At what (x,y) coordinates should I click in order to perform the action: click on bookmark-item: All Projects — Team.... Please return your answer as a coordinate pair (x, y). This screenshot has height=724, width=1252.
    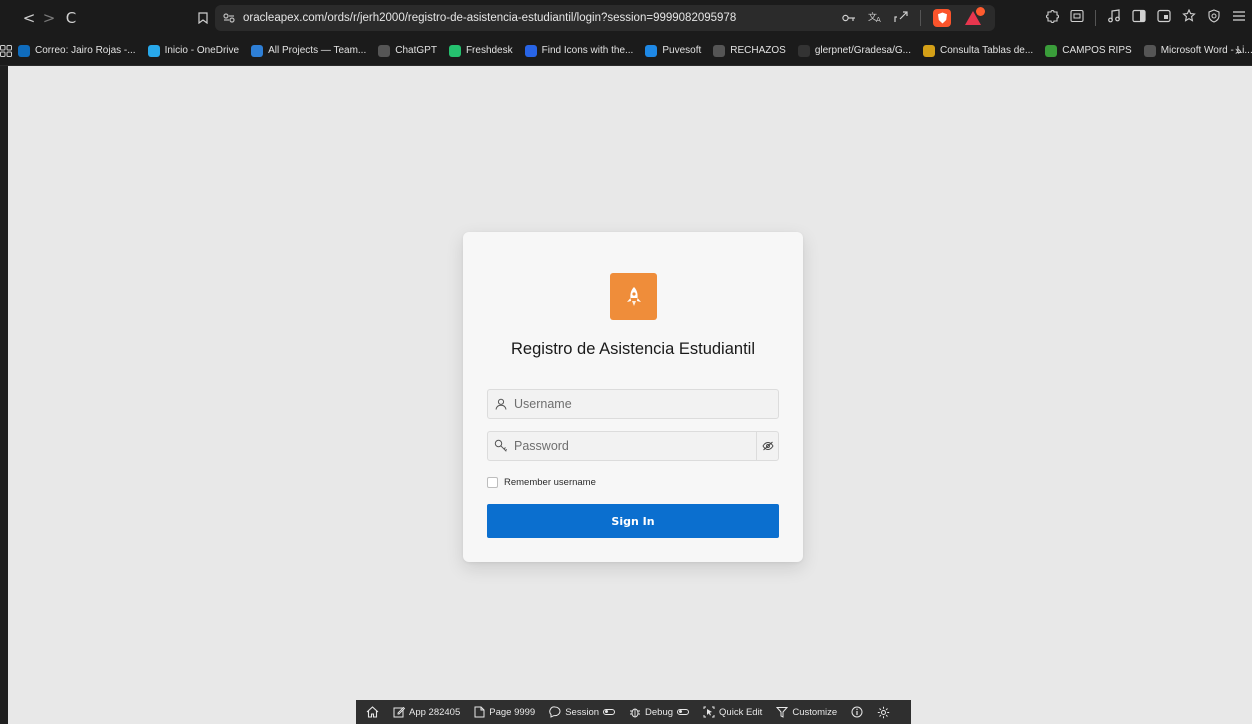
    Looking at the image, I should click on (308, 51).